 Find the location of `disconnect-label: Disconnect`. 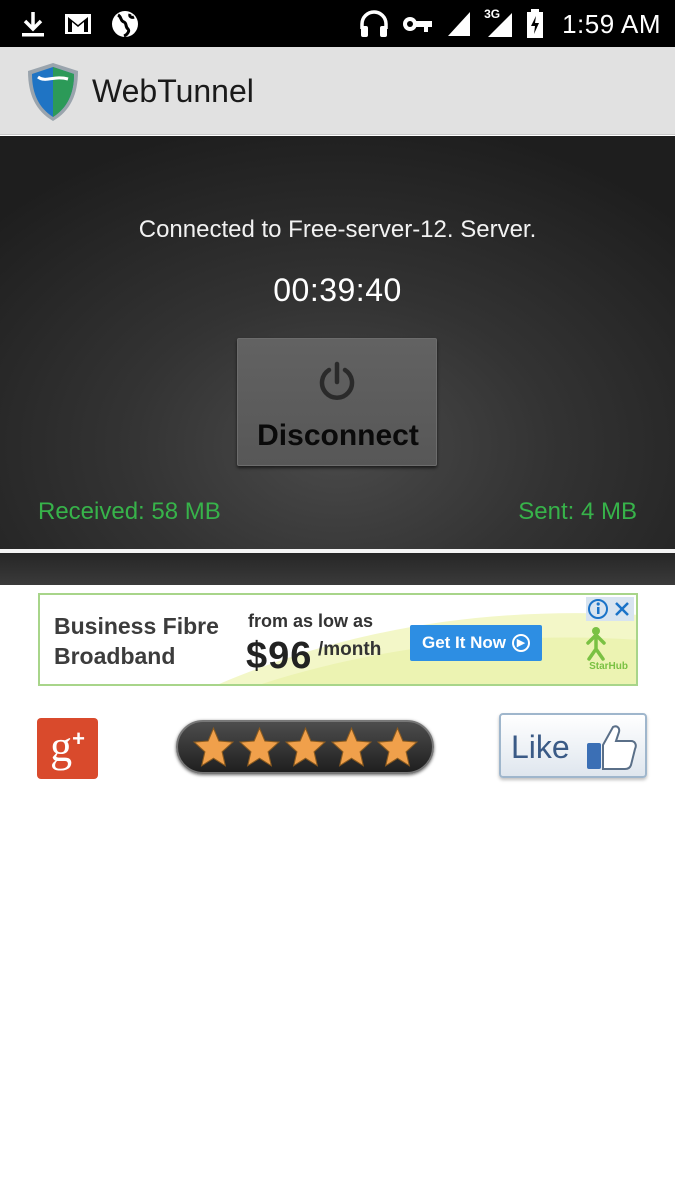

disconnect-label: Disconnect is located at coordinates (338, 435).